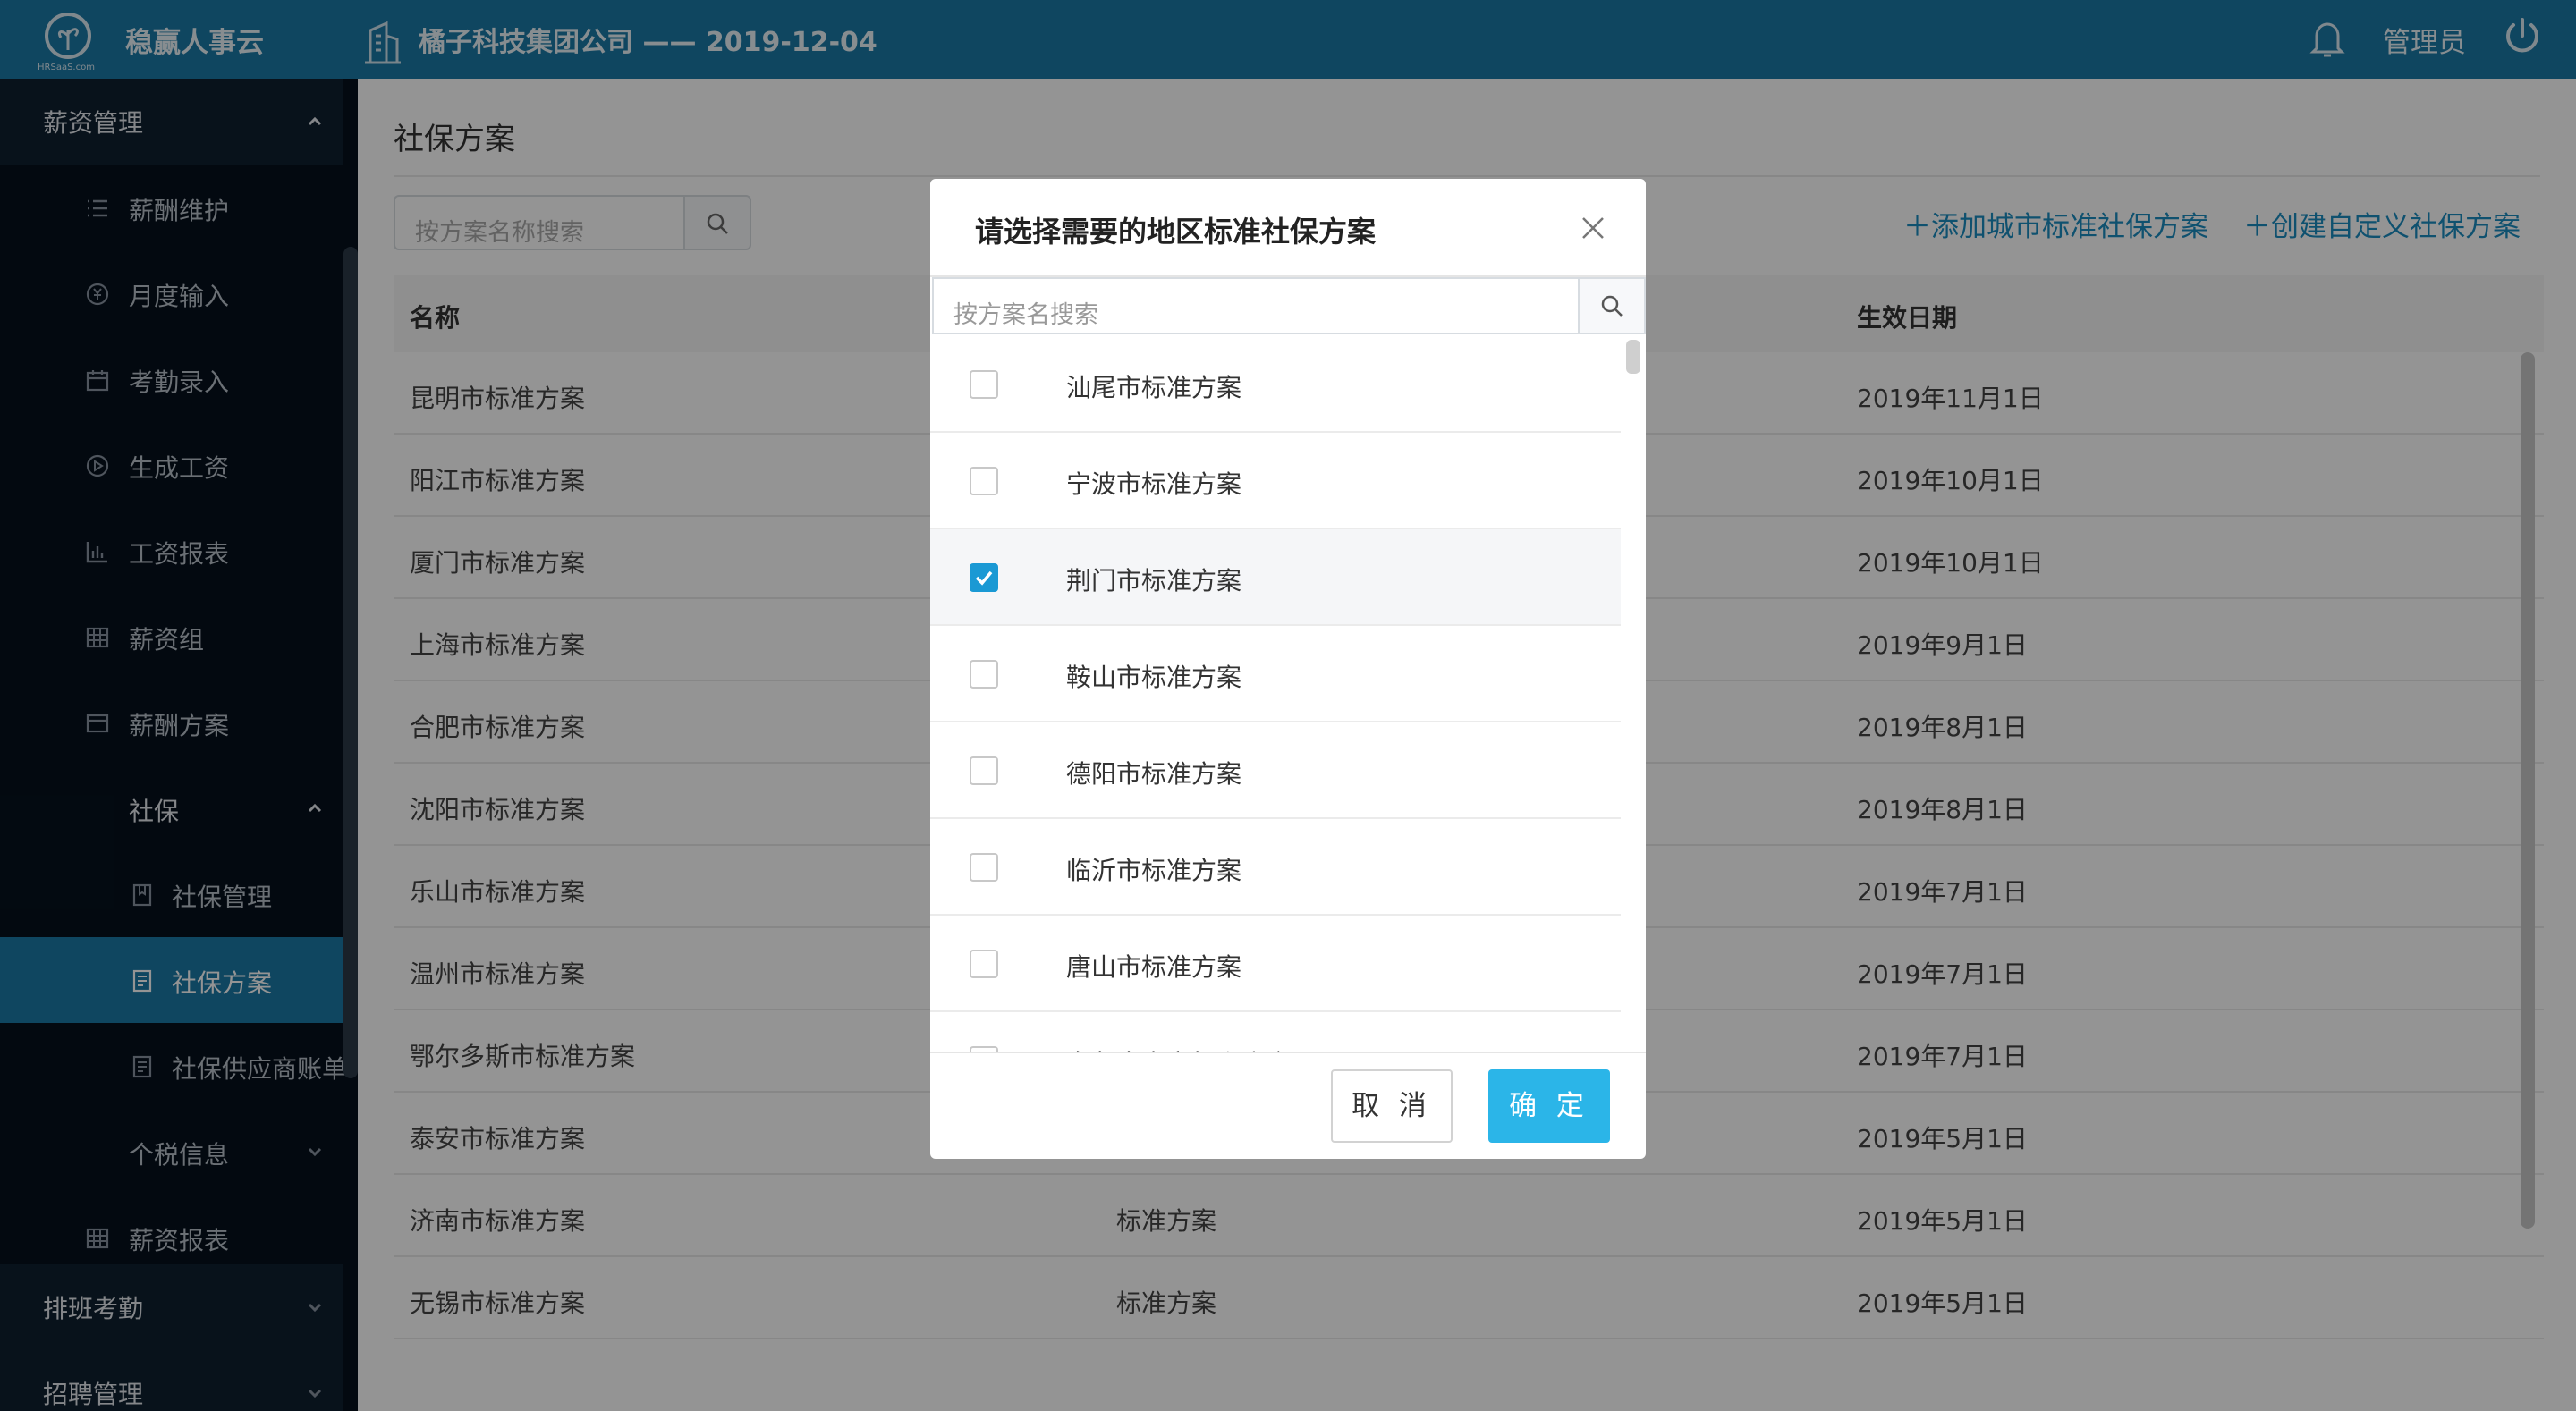  What do you see at coordinates (1275, 867) in the screenshot?
I see `plan-option: 临沂市标准方案` at bounding box center [1275, 867].